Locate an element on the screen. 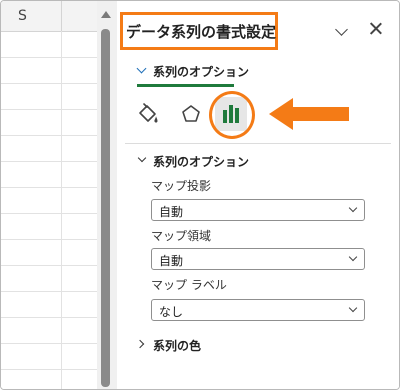 The width and height of the screenshot is (400, 390). map-labels-select: なし is located at coordinates (258, 310).